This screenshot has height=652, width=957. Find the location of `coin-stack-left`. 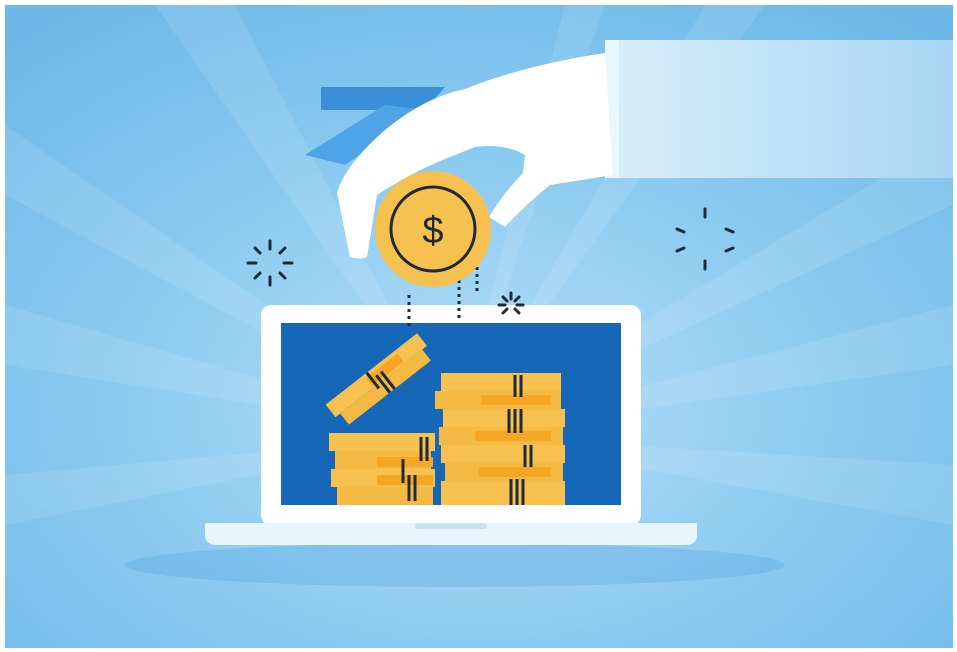

coin-stack-left is located at coordinates (382, 469).